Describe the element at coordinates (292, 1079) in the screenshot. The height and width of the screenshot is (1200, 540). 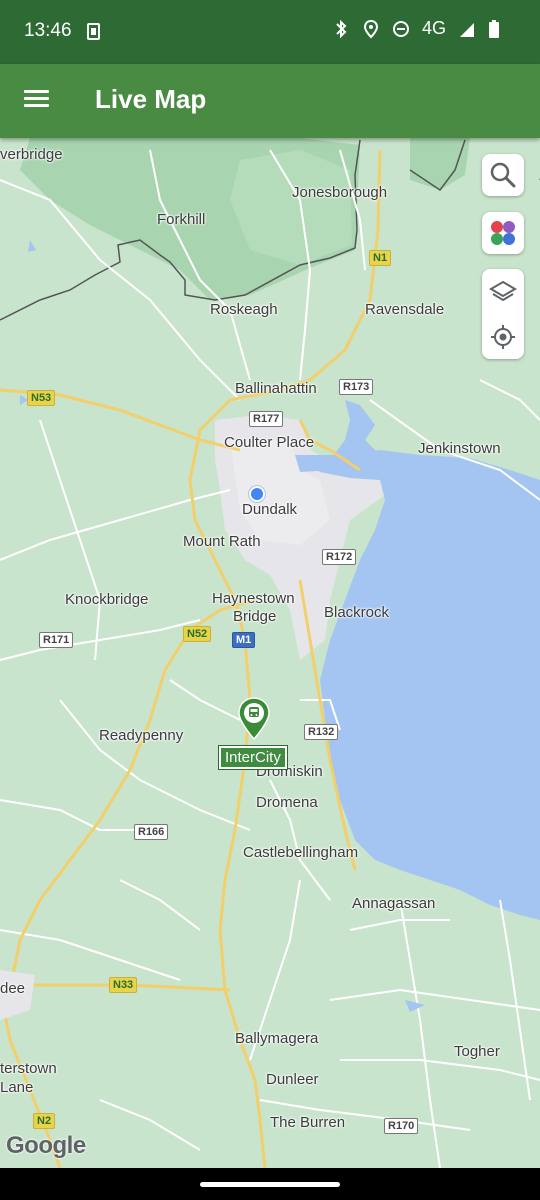
I see `place-label: Dunleer` at that location.